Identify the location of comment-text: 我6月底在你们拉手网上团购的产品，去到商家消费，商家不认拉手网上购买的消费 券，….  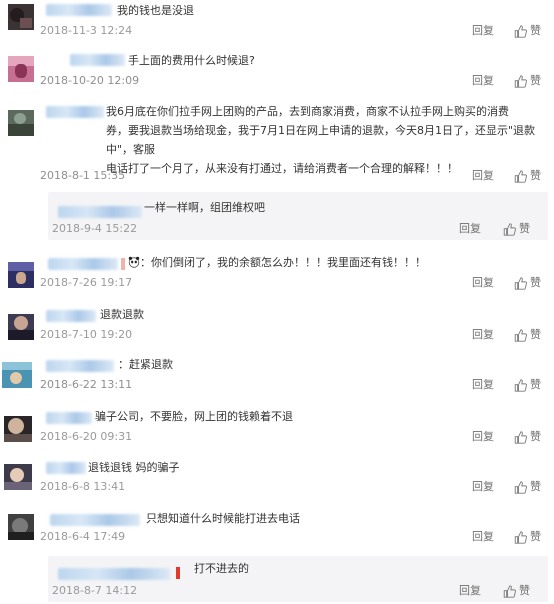
(321, 140).